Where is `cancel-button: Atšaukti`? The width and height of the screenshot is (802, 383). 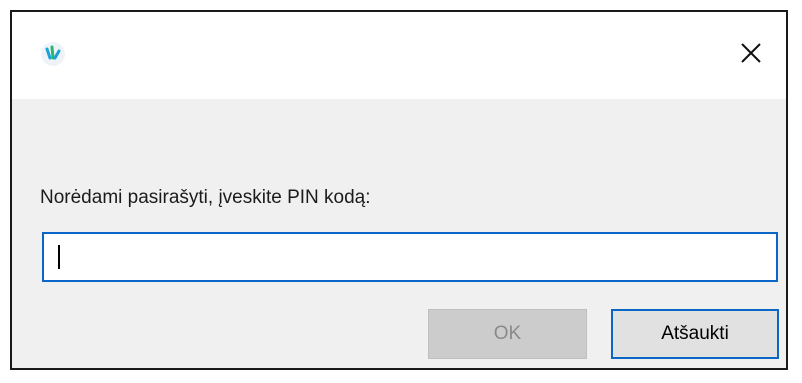 cancel-button: Atšaukti is located at coordinates (695, 334).